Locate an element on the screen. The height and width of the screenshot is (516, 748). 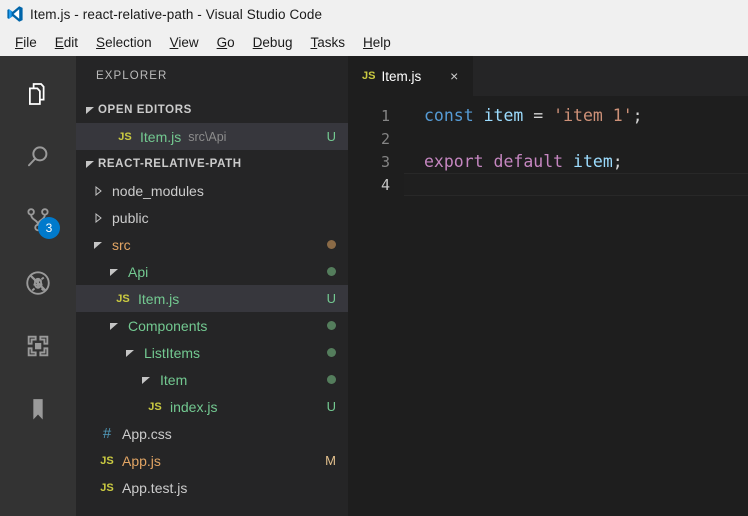
menu-go: Go is located at coordinates (226, 42).